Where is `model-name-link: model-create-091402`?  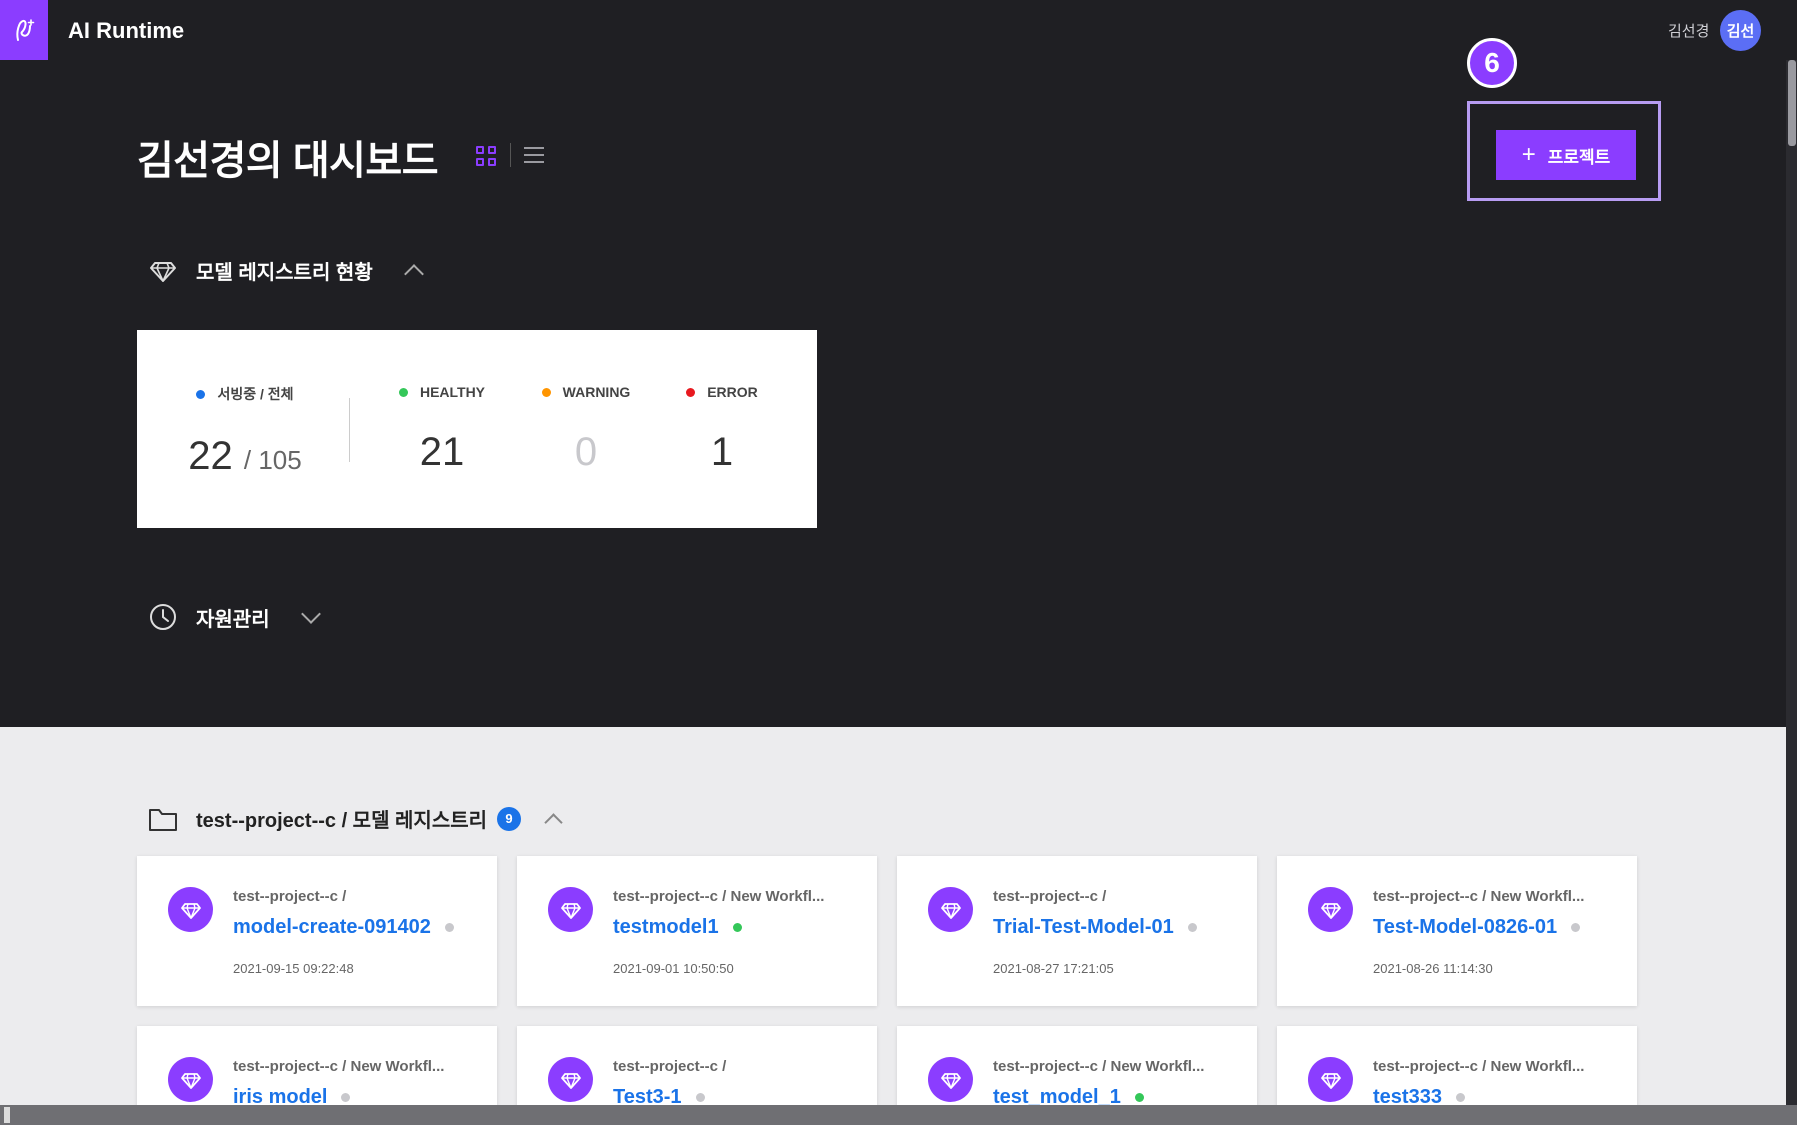 model-name-link: model-create-091402 is located at coordinates (343, 927).